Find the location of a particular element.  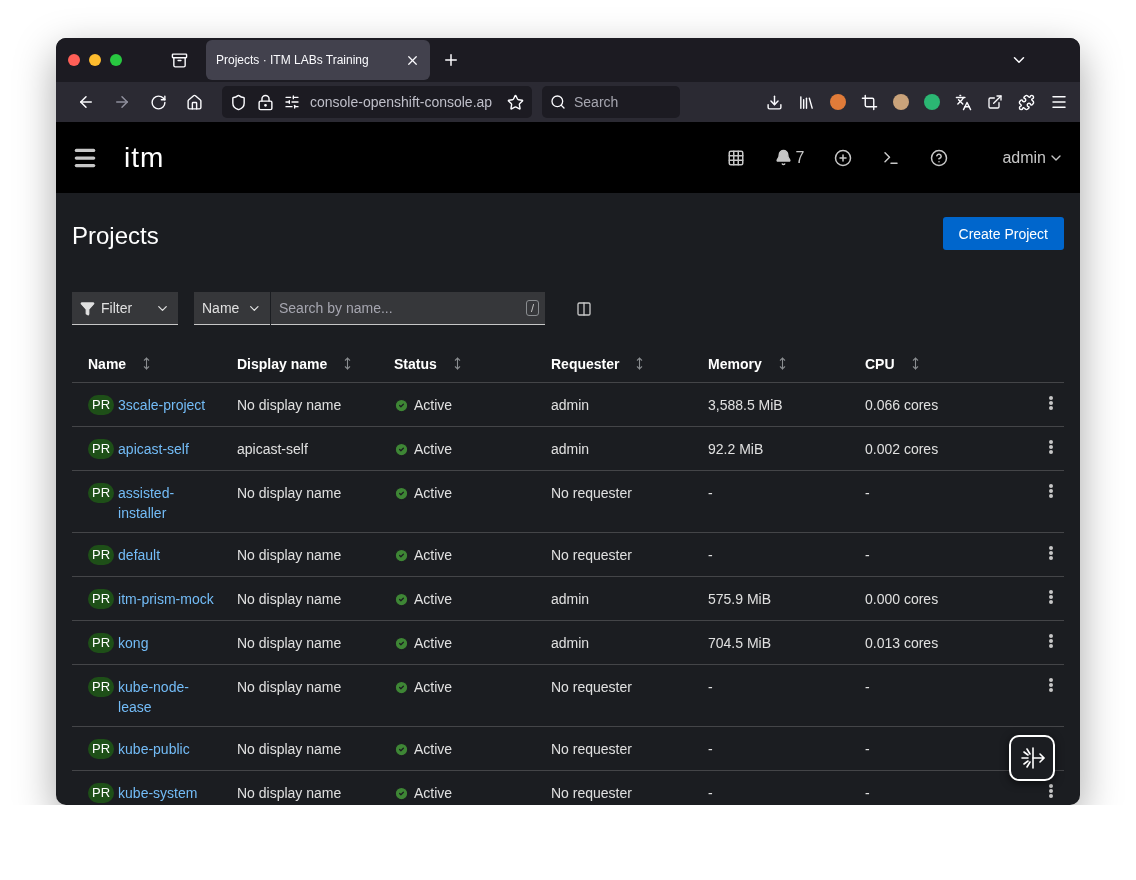

close-window-icon is located at coordinates (74, 60).